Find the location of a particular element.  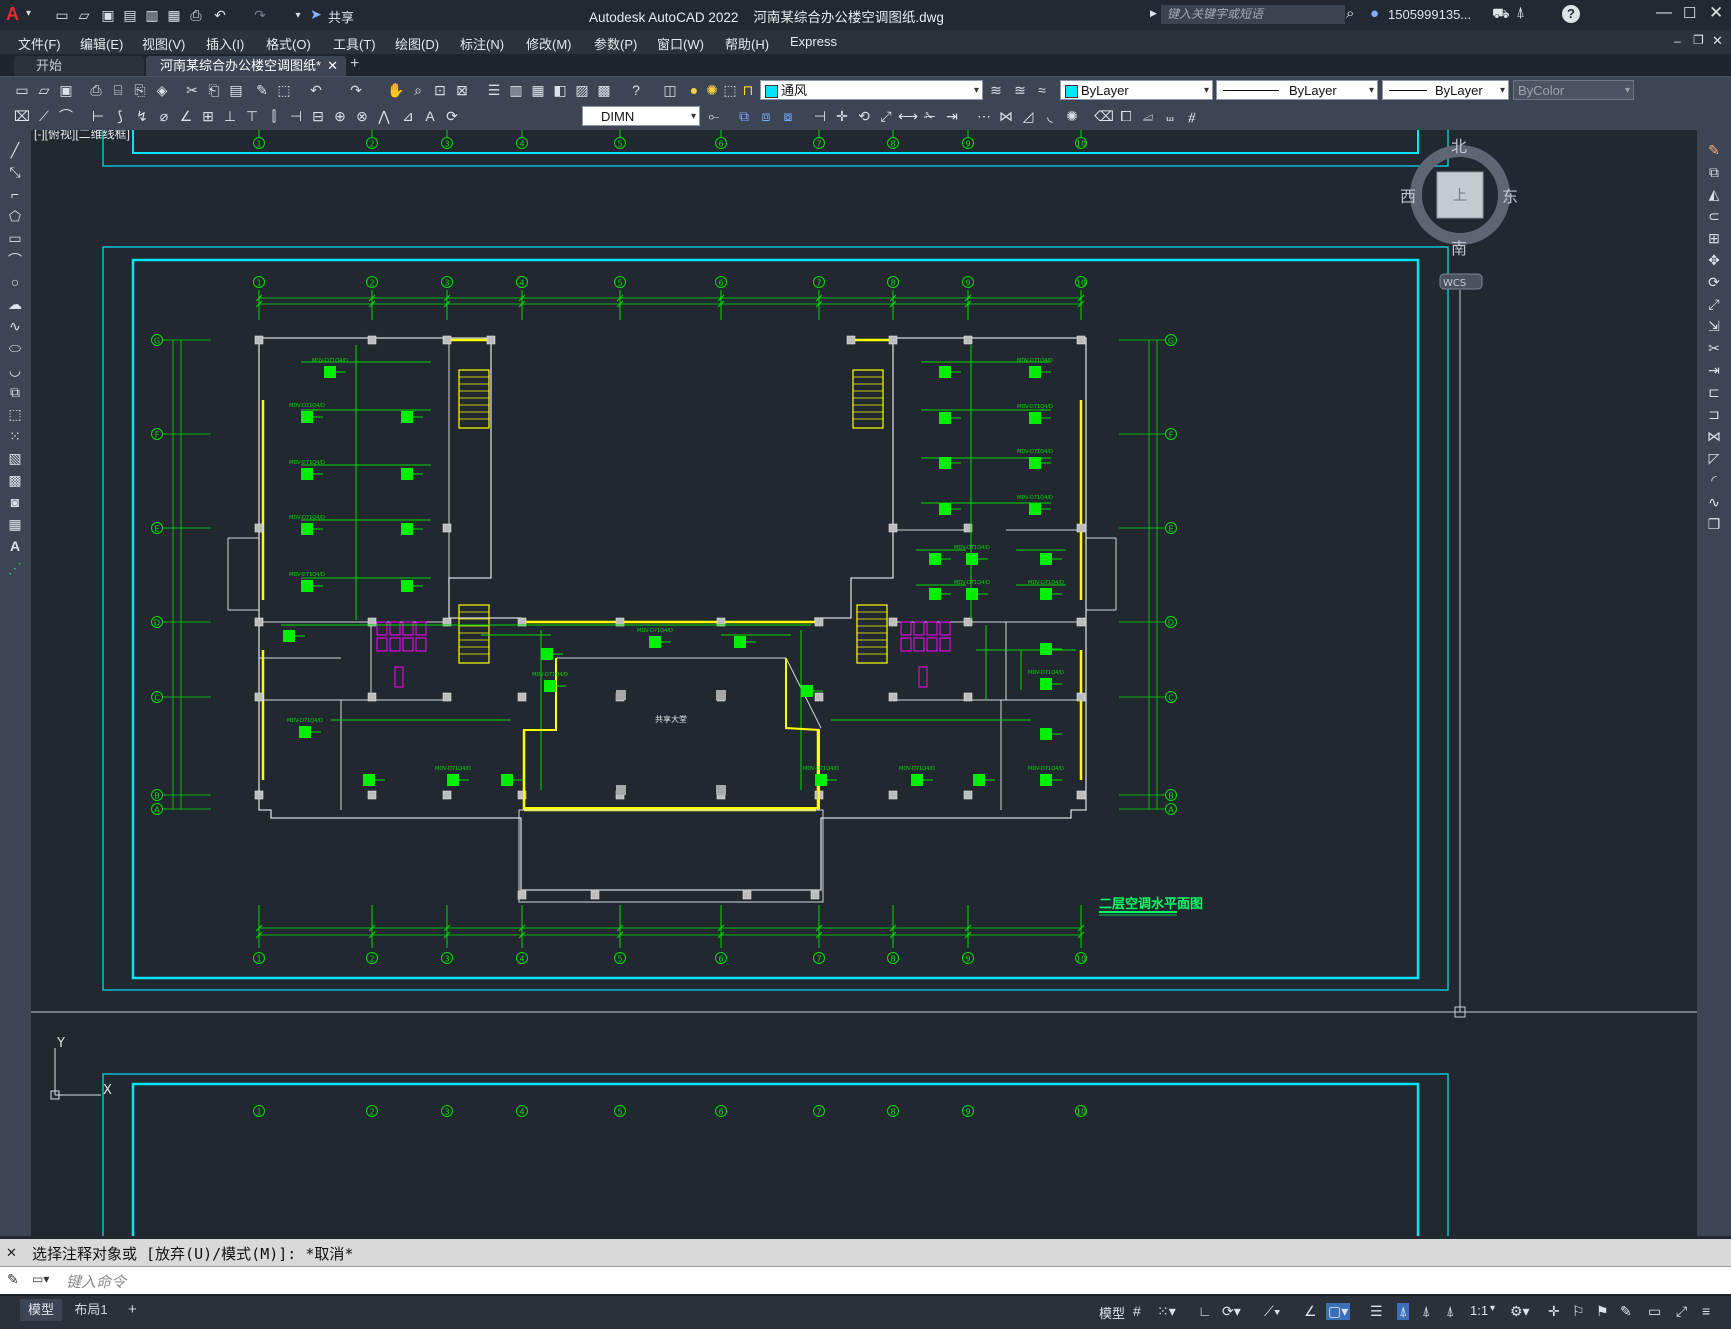

menu-parametric: 参数(P) is located at coordinates (615, 43).